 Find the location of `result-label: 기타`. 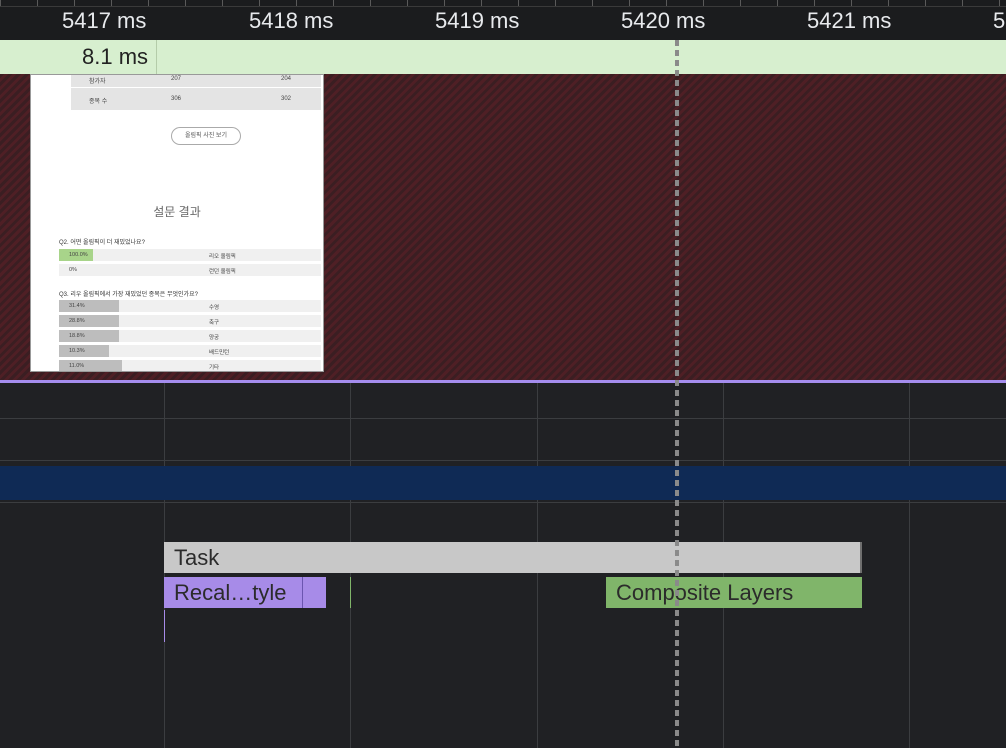

result-label: 기타 is located at coordinates (214, 368).